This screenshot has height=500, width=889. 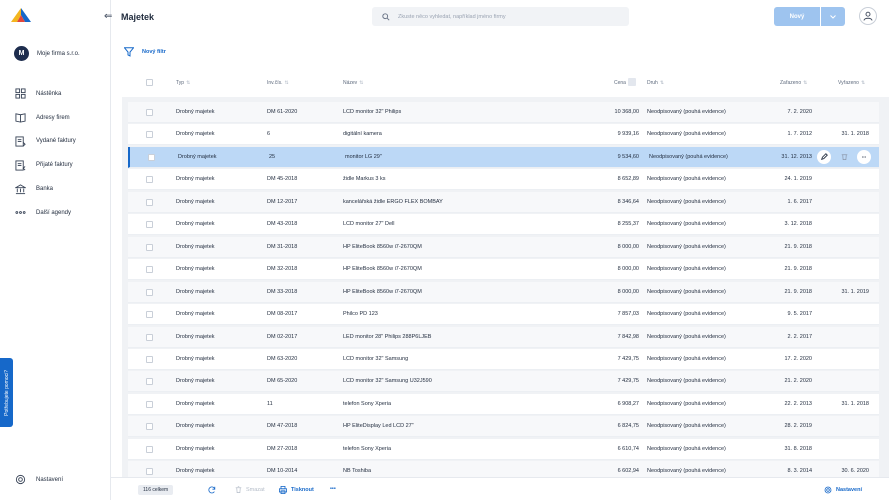 What do you see at coordinates (282, 314) in the screenshot?
I see `cell-invnum: DM 08-2017` at bounding box center [282, 314].